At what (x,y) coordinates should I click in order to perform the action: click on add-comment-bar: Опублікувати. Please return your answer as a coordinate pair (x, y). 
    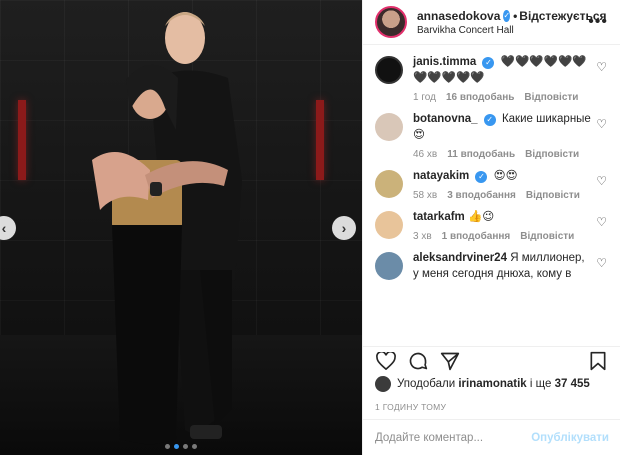
    Looking at the image, I should click on (491, 437).